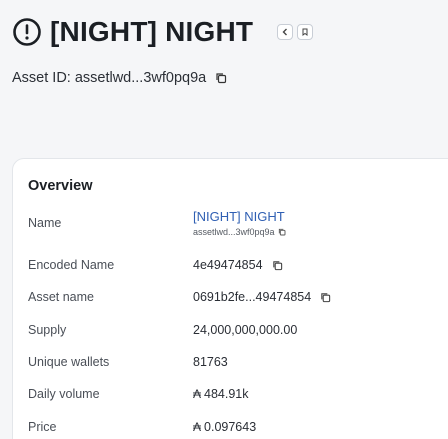 This screenshot has height=439, width=448. I want to click on name-row: Name [NIGHT] NIGHT assetlwd...3wf0pq9a, so click(238, 226).